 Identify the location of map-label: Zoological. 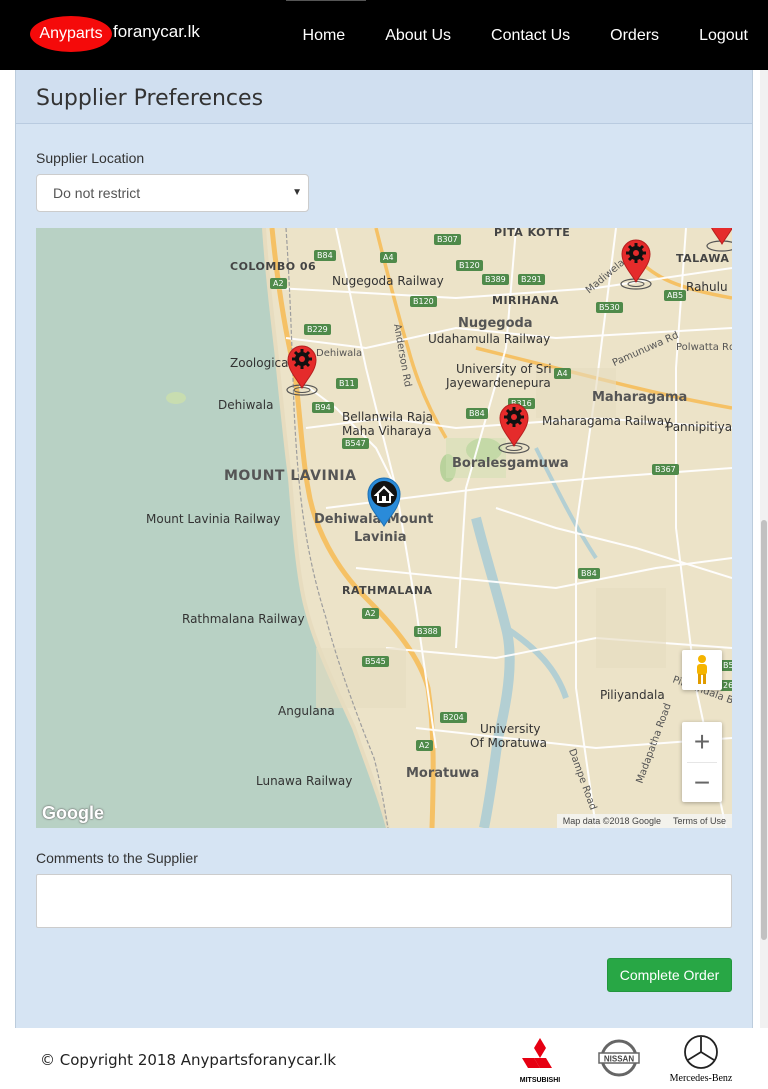
(261, 363).